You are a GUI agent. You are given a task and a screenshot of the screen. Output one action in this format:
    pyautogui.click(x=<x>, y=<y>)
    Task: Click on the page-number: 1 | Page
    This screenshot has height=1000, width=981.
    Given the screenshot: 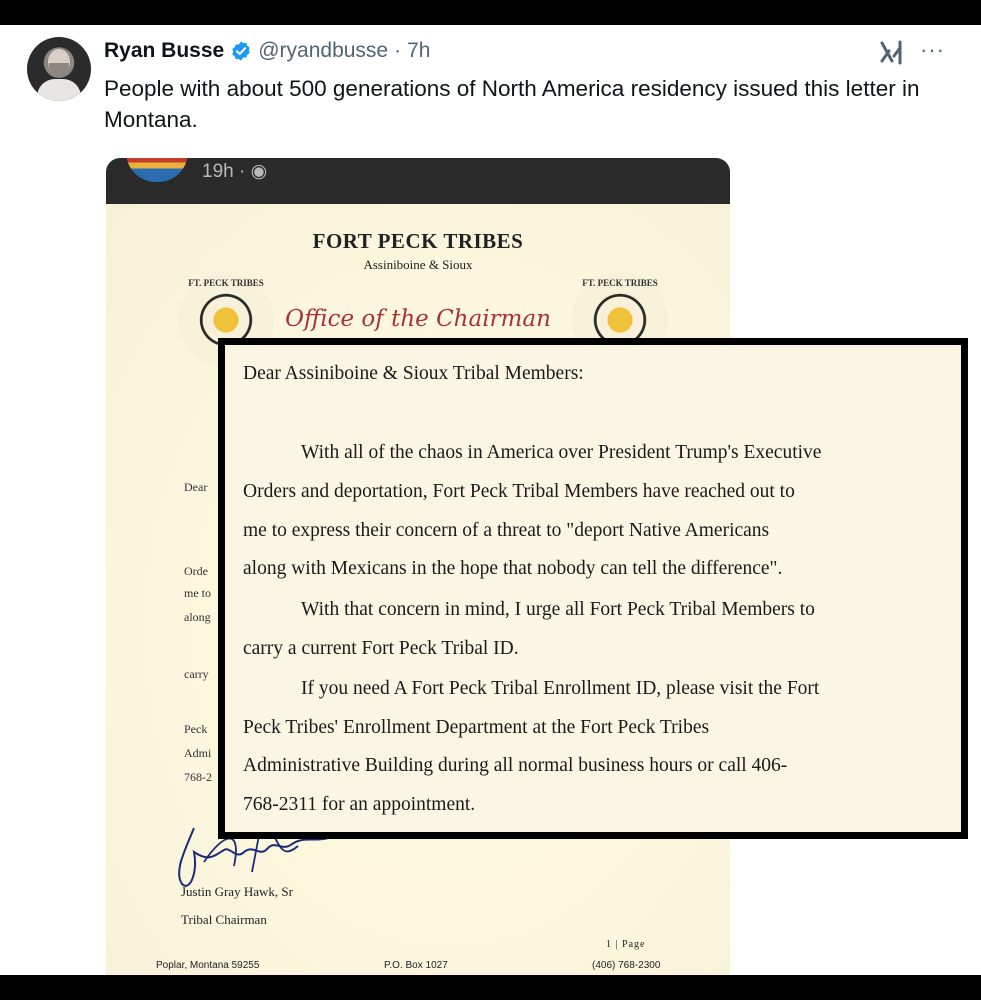 What is the action you would take?
    pyautogui.click(x=626, y=944)
    